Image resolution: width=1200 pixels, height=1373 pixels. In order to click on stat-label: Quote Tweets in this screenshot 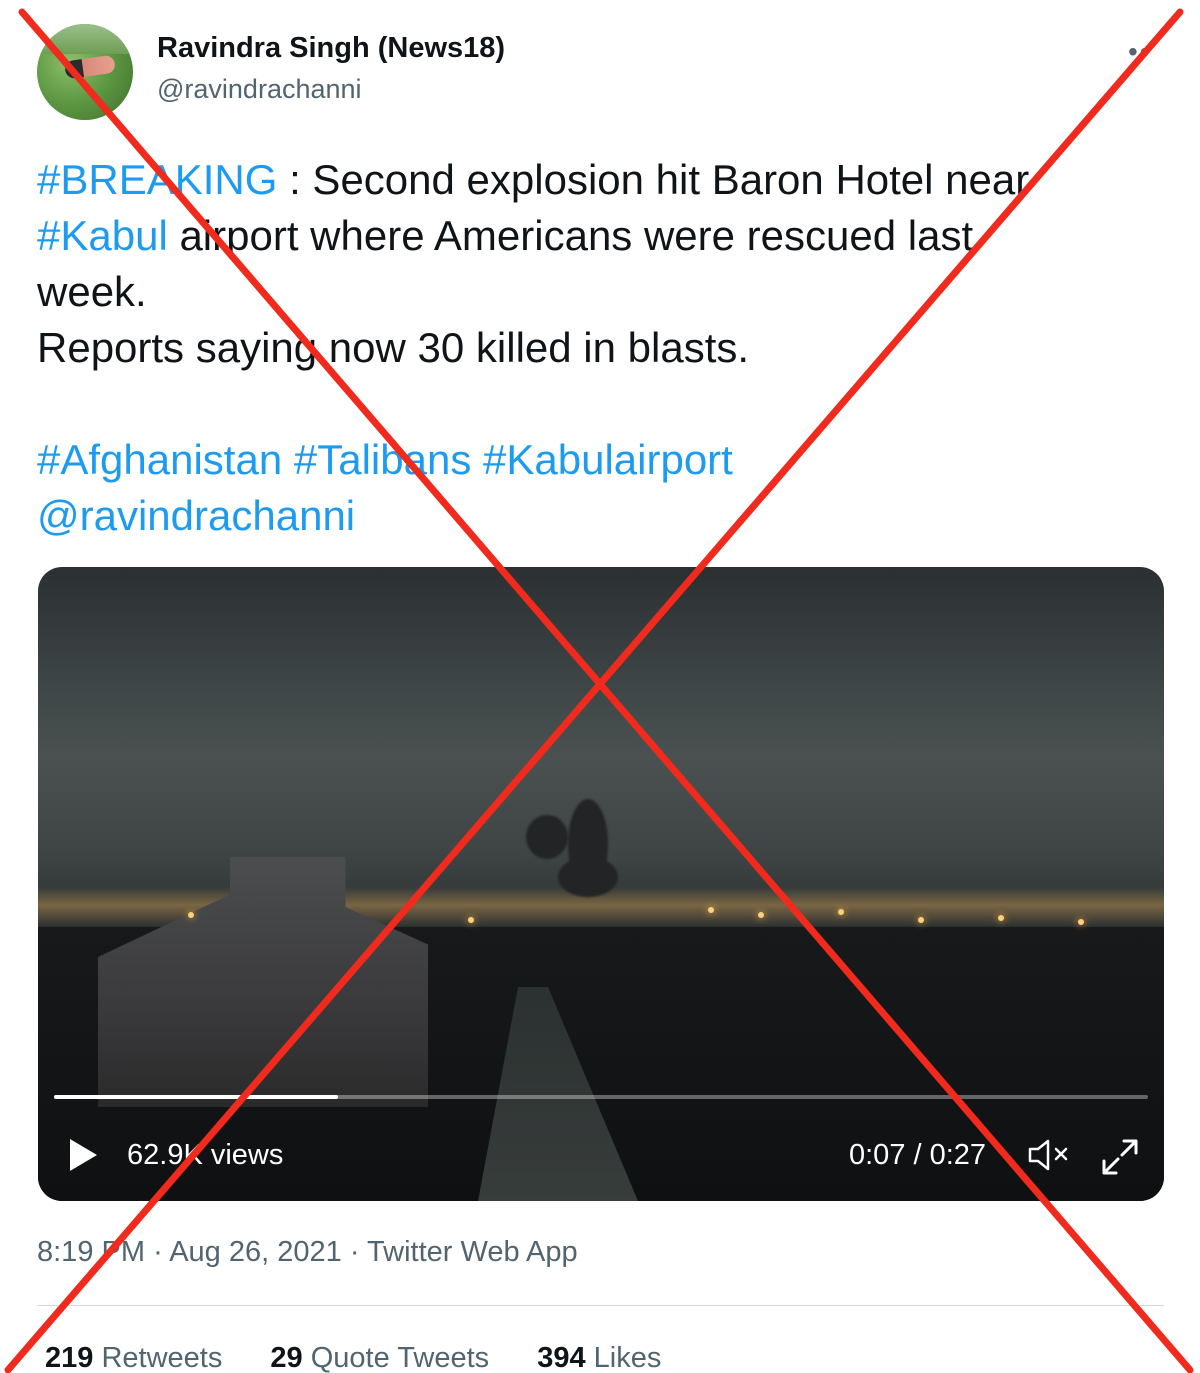, I will do `click(400, 1357)`.